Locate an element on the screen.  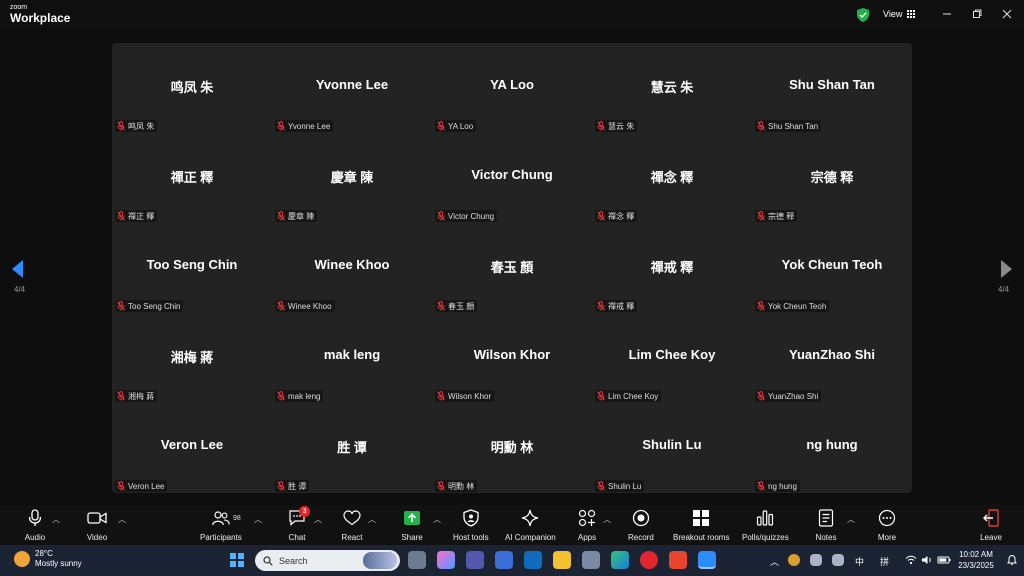
opera-icon is located at coordinates (649, 560).